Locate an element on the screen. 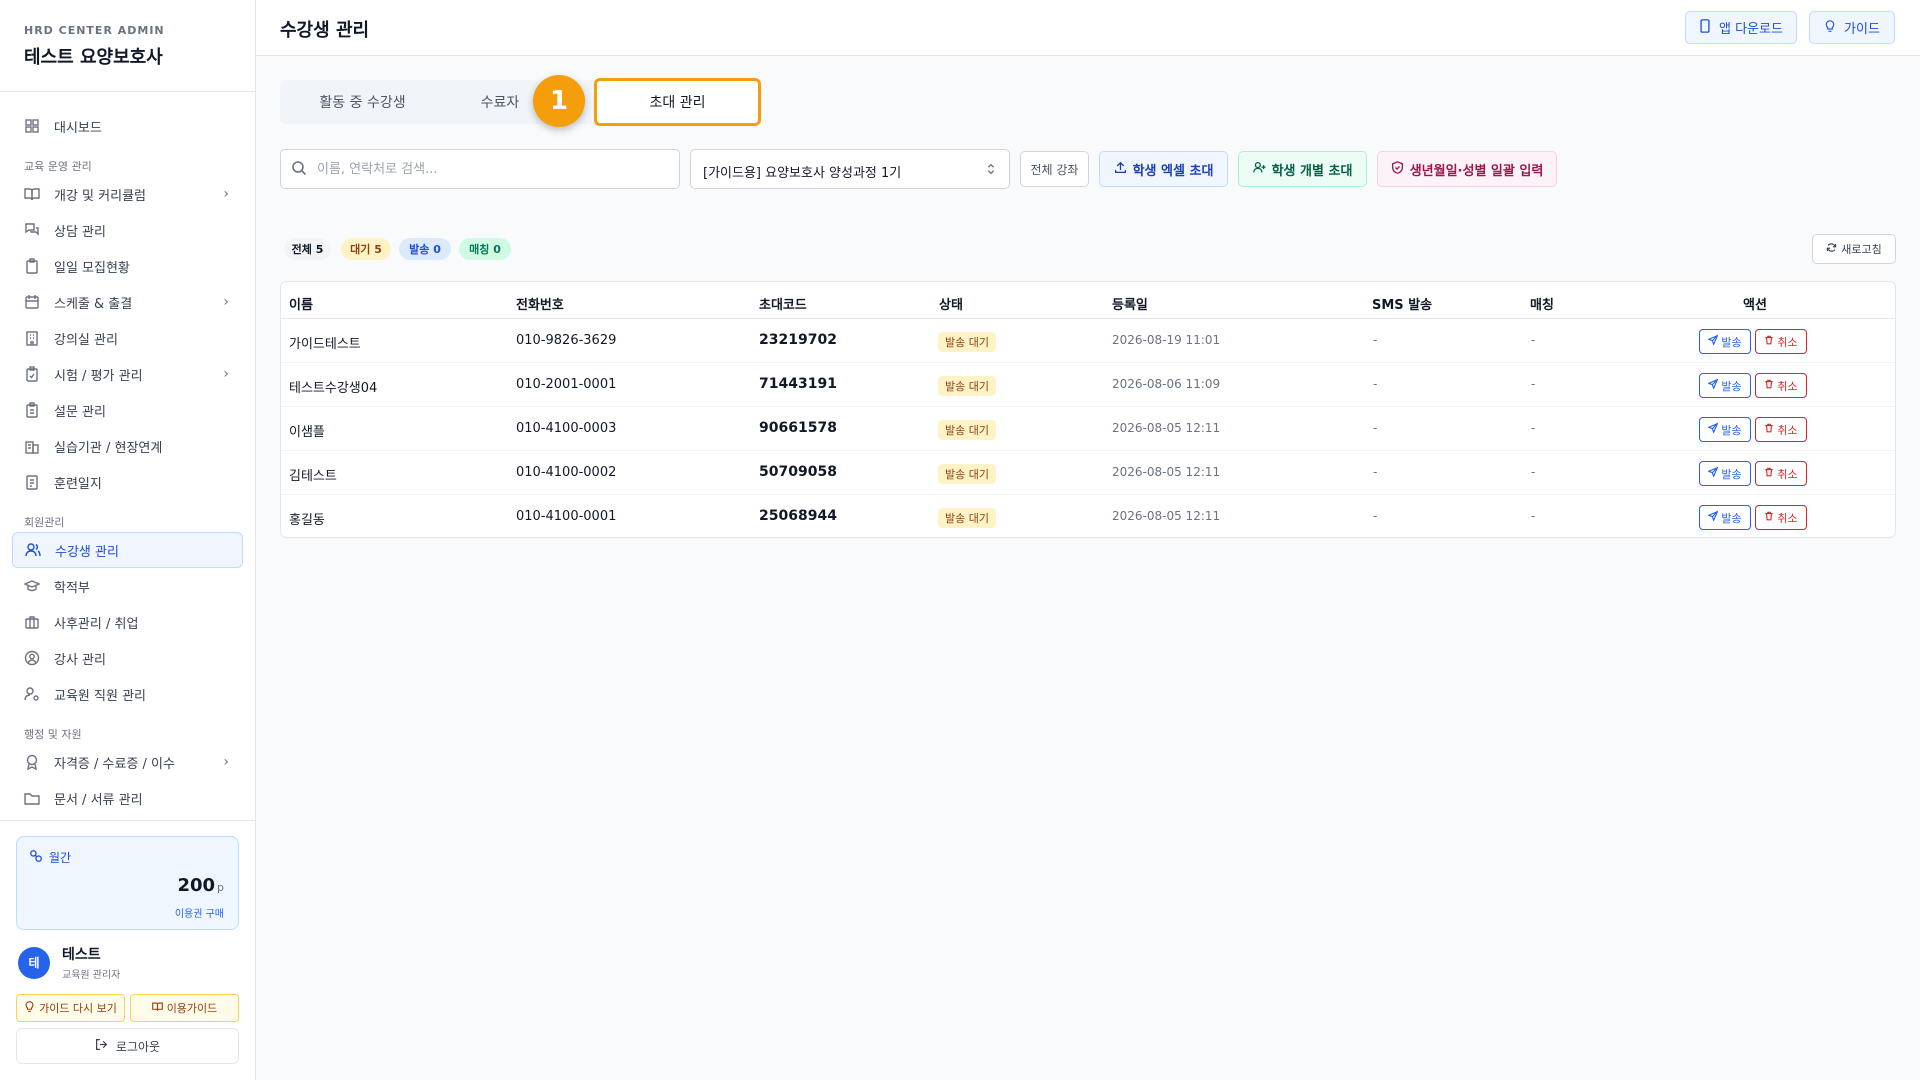  usage-guide-button: 이용가이드 is located at coordinates (184, 1008).